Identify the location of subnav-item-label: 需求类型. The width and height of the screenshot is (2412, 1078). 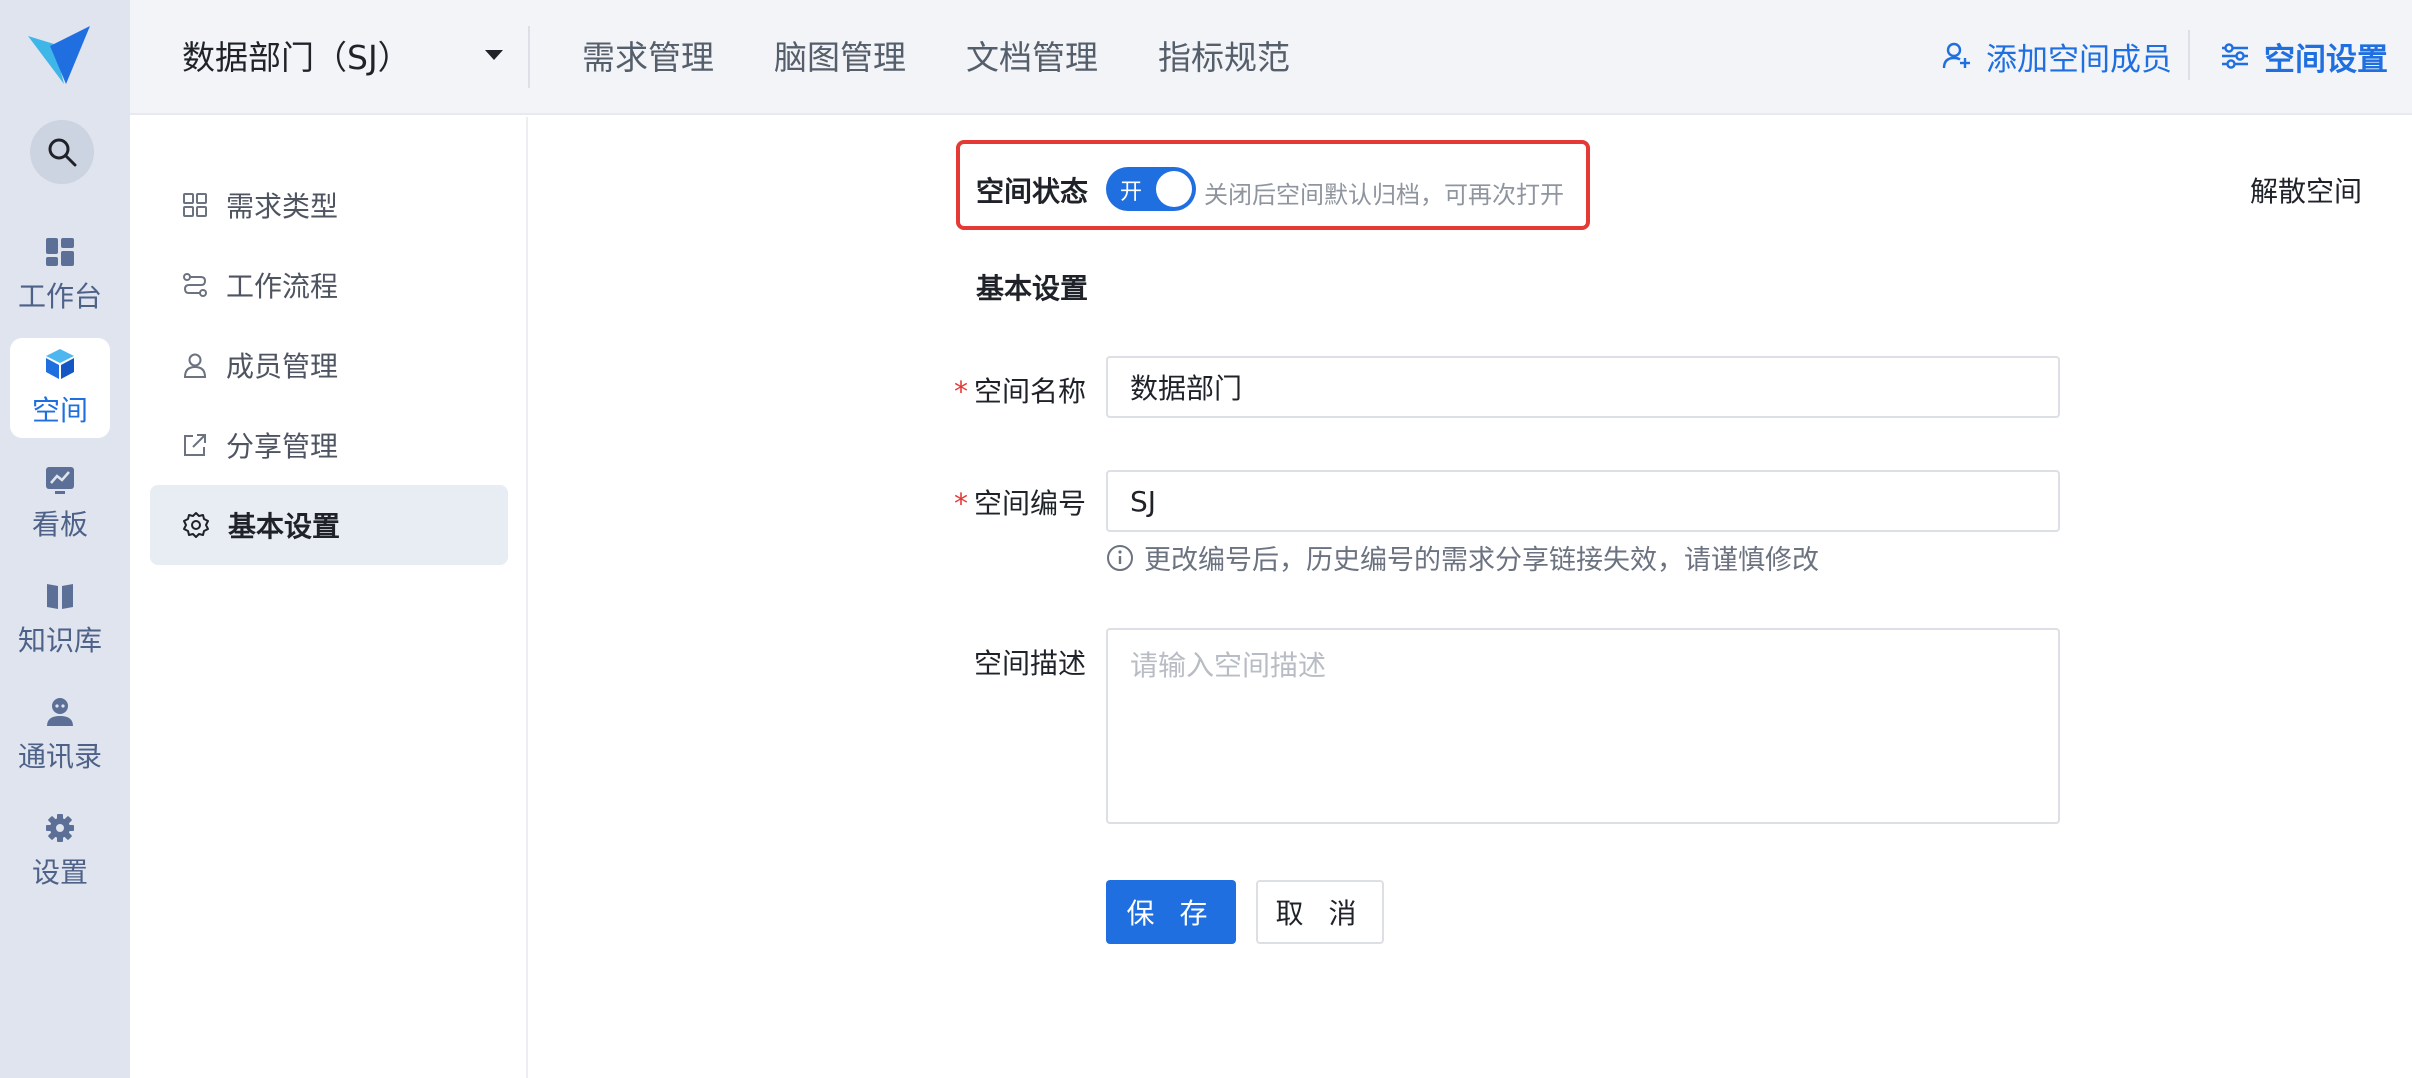
(282, 206).